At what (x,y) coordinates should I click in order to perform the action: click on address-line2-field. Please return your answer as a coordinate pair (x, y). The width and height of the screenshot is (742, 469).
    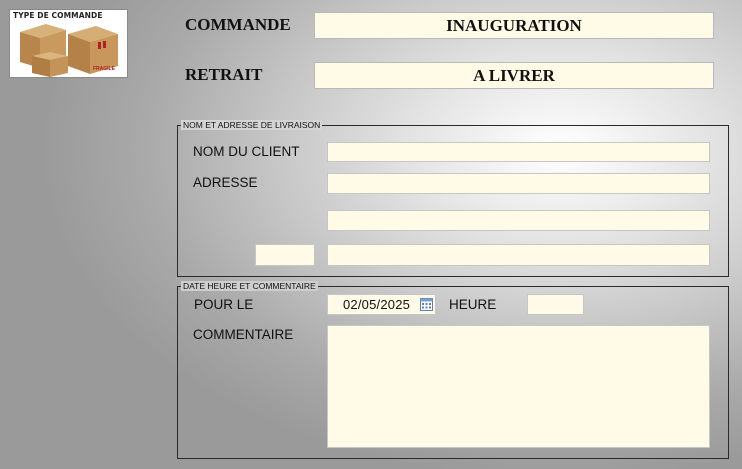
    Looking at the image, I should click on (518, 220).